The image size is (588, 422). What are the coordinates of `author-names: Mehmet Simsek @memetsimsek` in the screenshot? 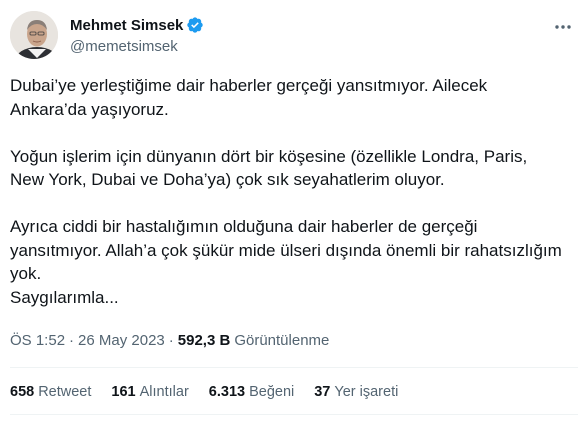 It's located at (137, 35).